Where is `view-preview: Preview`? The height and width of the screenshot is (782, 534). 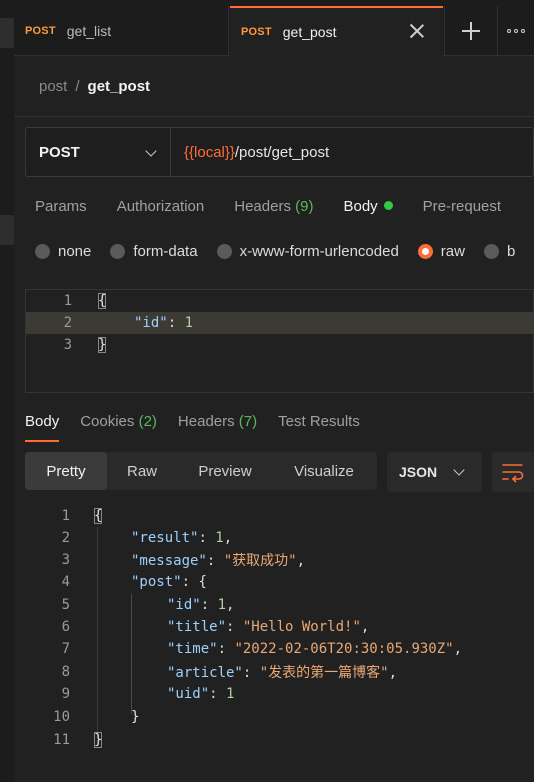
view-preview: Preview is located at coordinates (225, 471).